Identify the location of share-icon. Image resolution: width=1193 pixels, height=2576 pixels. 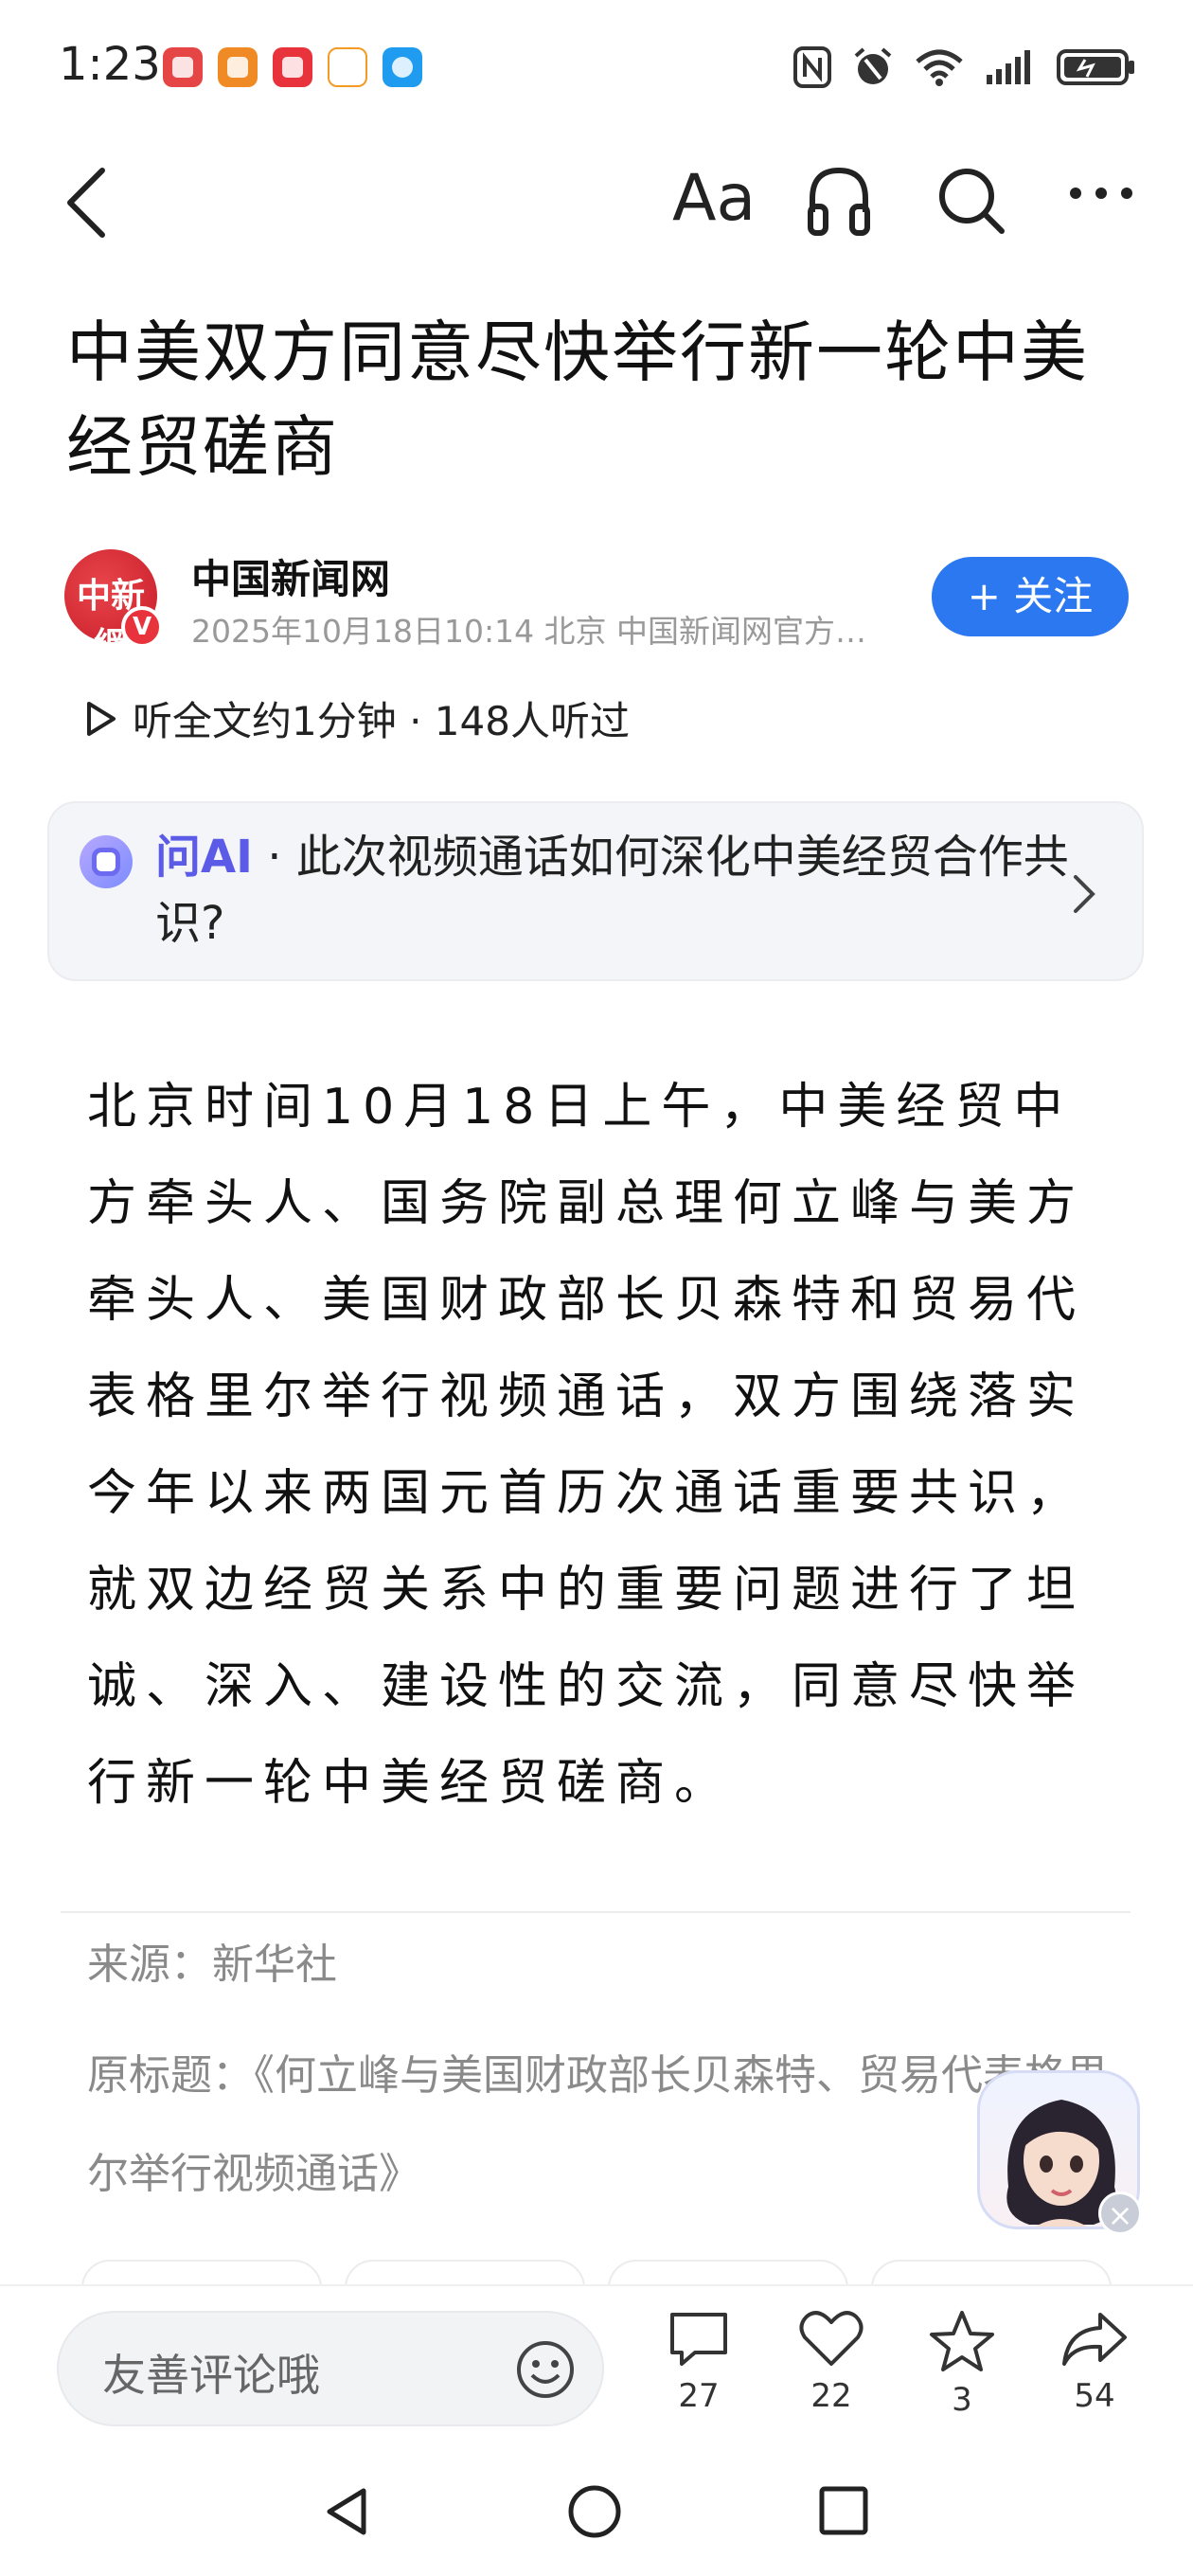
(1094, 2339).